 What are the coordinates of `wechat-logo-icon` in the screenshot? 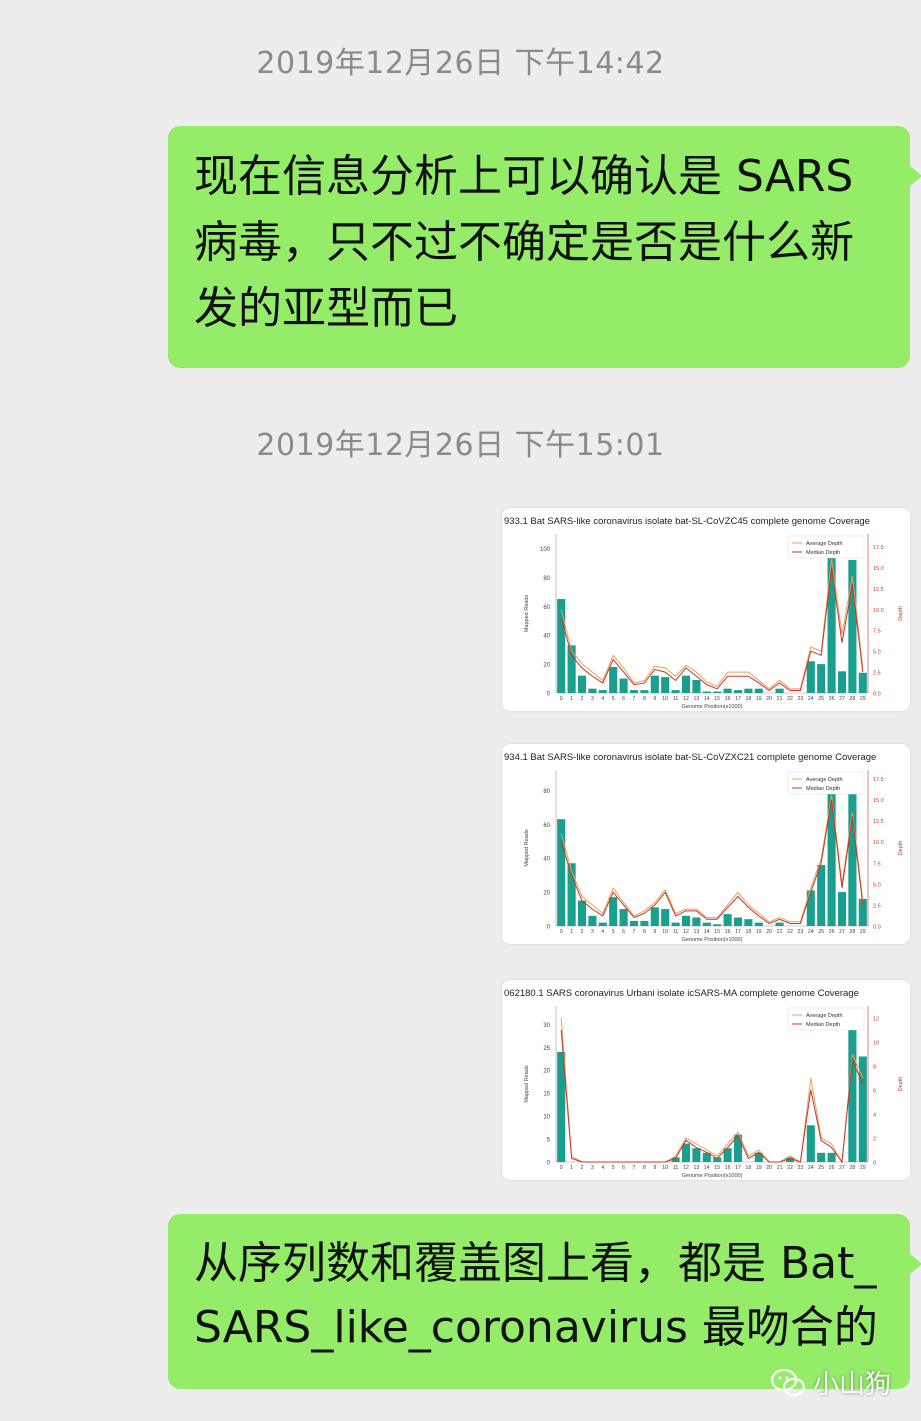 It's located at (787, 1382).